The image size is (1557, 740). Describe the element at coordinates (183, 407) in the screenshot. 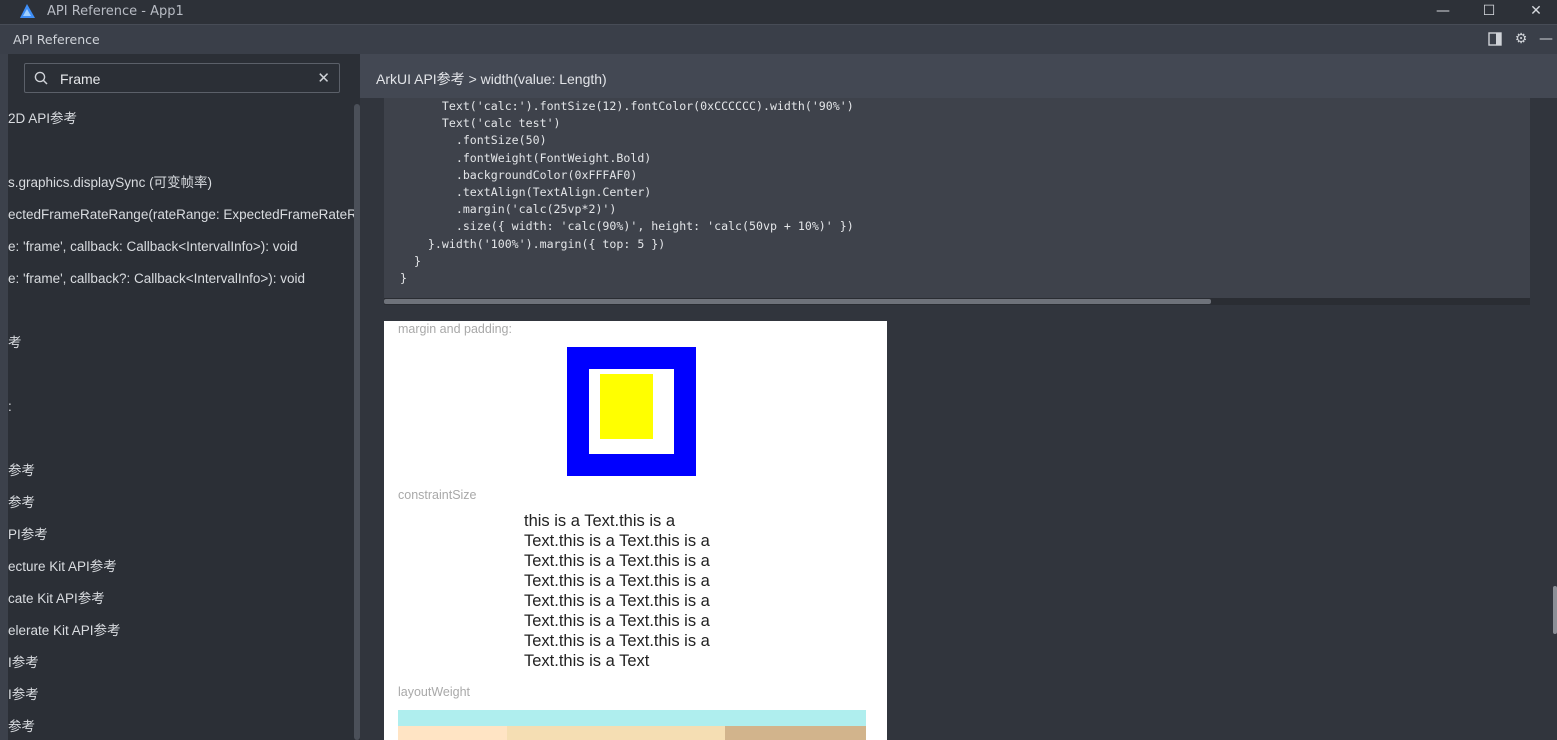

I see `sidebar-item: :` at that location.